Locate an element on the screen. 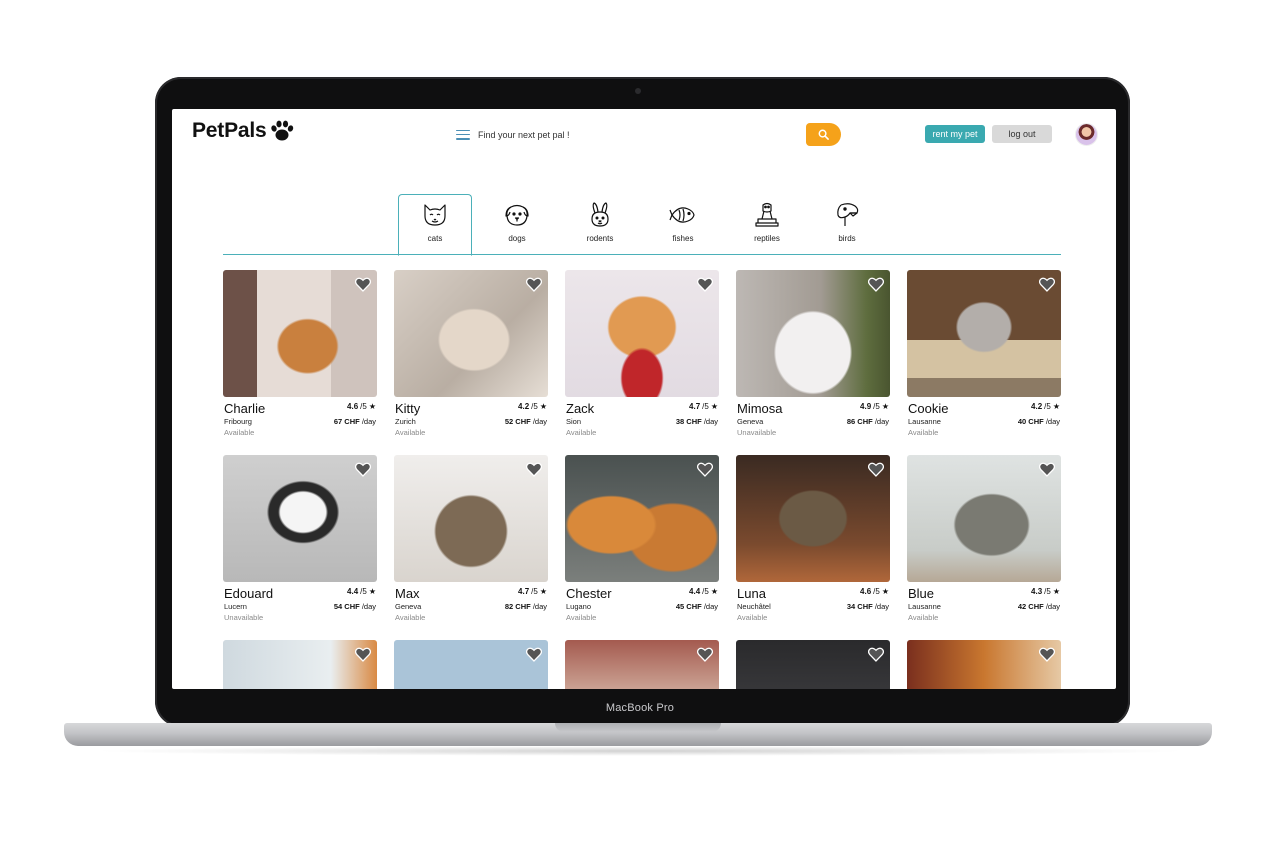 The width and height of the screenshot is (1280, 853). pet-rating: 4.4/5 ★ is located at coordinates (361, 591).